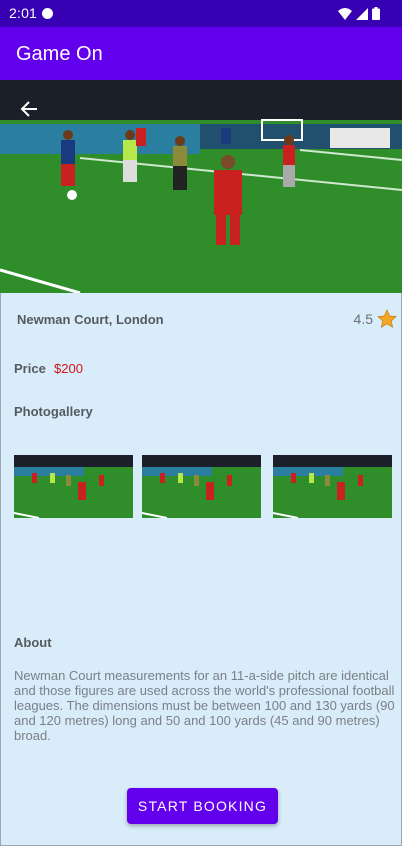 Image resolution: width=402 pixels, height=846 pixels. I want to click on app-title: Game On, so click(59, 54).